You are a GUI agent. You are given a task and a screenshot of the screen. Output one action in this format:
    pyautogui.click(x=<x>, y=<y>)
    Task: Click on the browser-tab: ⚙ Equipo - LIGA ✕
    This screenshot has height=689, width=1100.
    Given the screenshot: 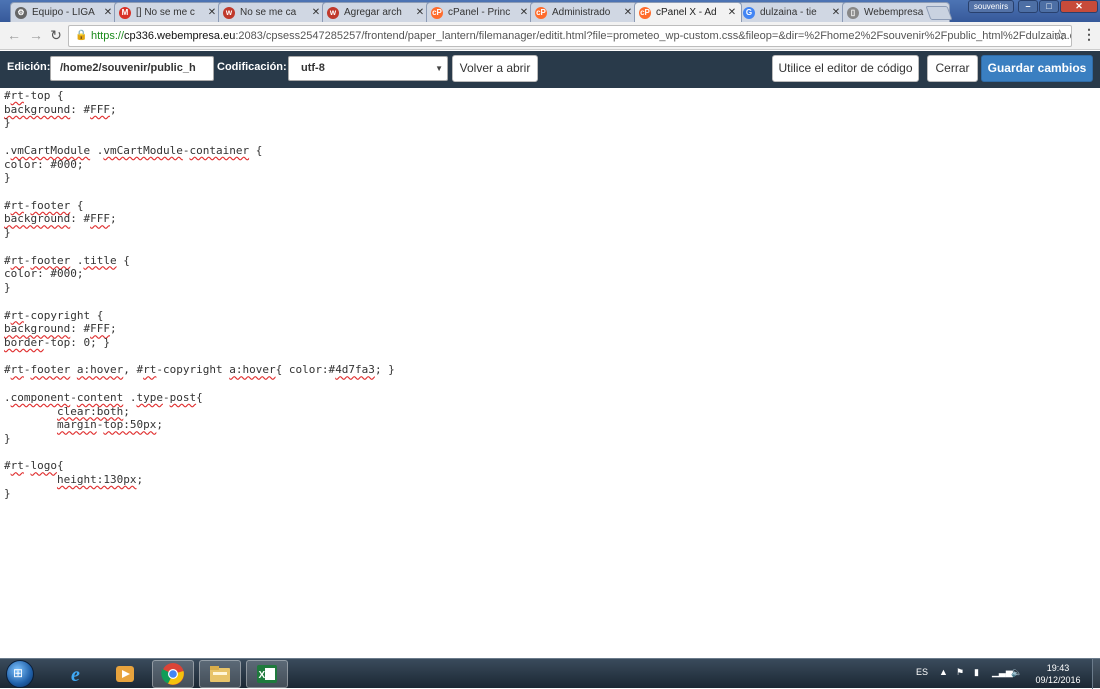 What is the action you would take?
    pyautogui.click(x=64, y=12)
    